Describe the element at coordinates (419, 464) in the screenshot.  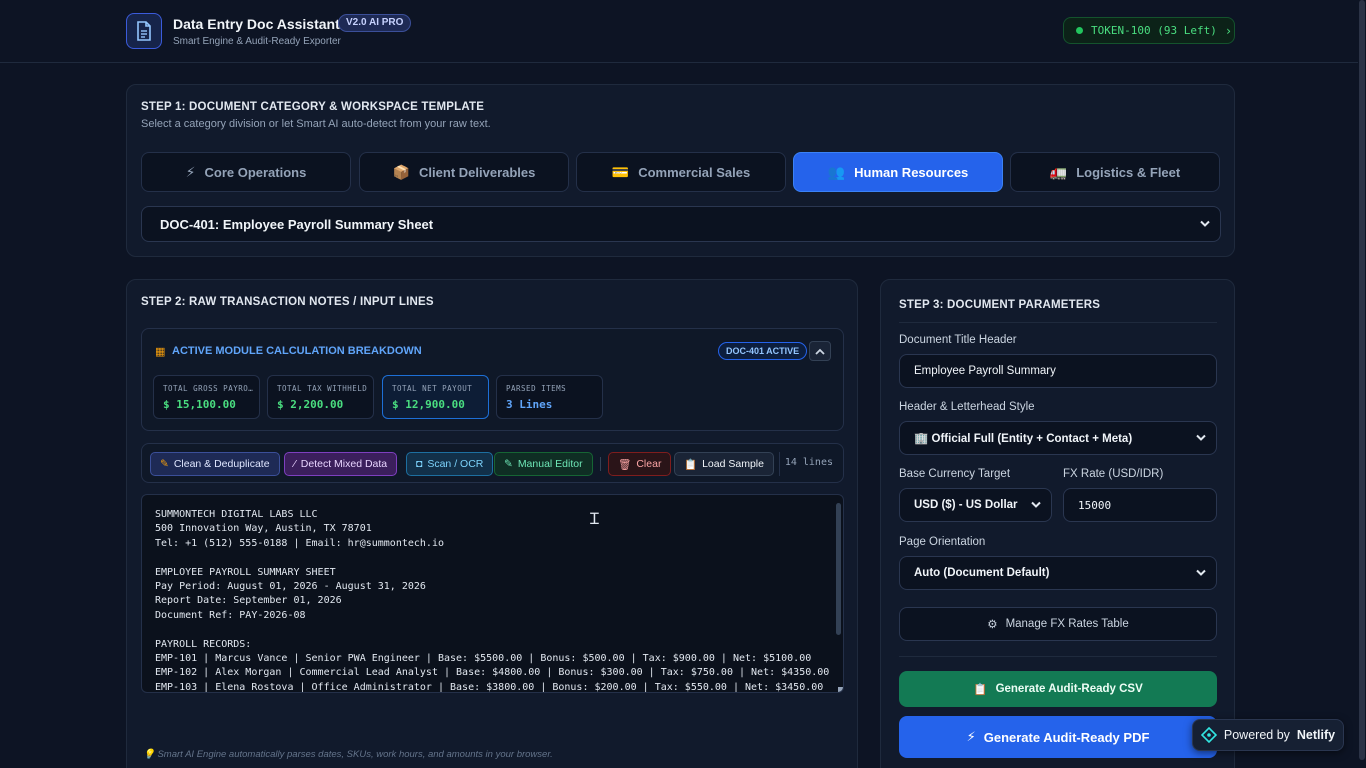
I see `camera-icon: ◘` at that location.